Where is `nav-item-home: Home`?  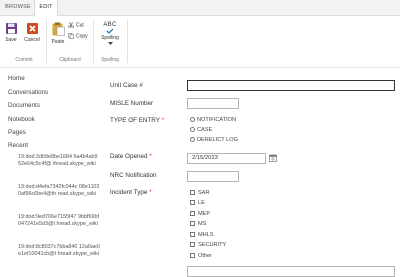 nav-item-home: Home is located at coordinates (16, 78).